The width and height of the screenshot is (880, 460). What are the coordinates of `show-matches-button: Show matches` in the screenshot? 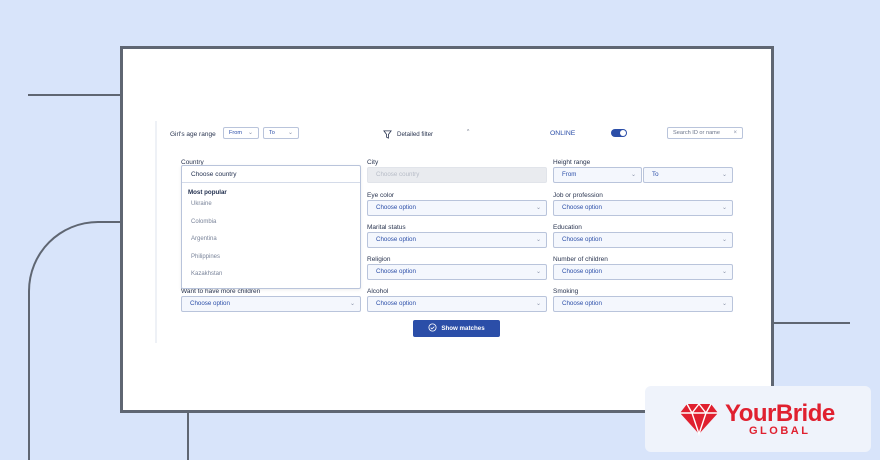 It's located at (456, 328).